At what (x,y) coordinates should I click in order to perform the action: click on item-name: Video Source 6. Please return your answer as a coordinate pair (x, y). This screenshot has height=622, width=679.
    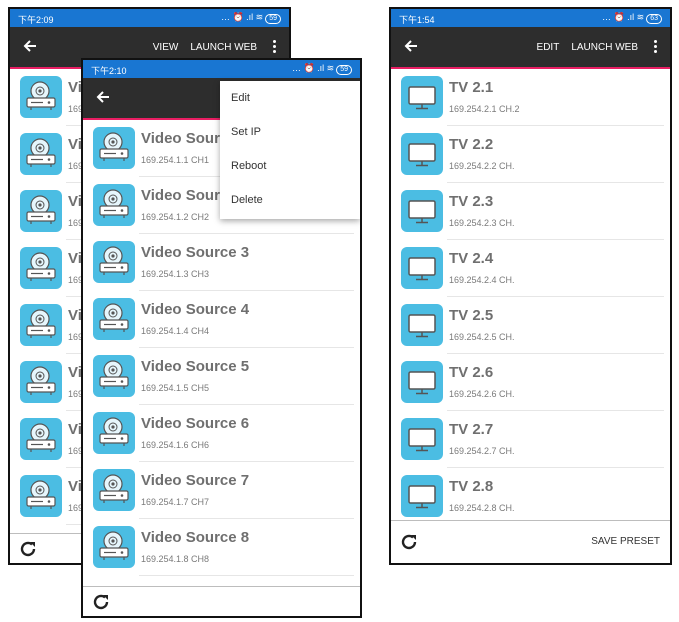
    Looking at the image, I should click on (195, 423).